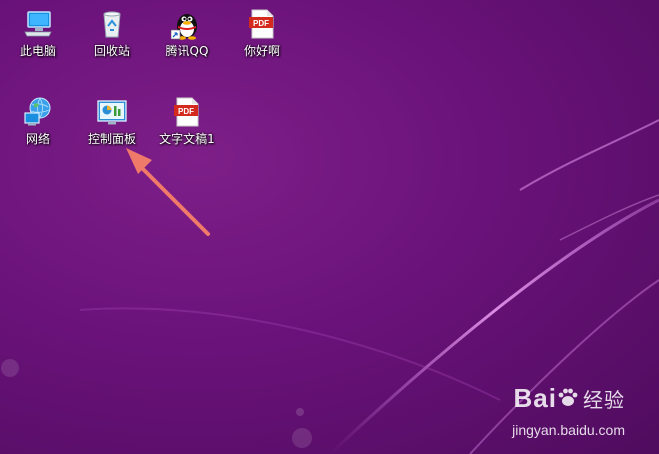 The image size is (659, 454). Describe the element at coordinates (37, 139) in the screenshot. I see `desktop-icon-label: 网络` at that location.